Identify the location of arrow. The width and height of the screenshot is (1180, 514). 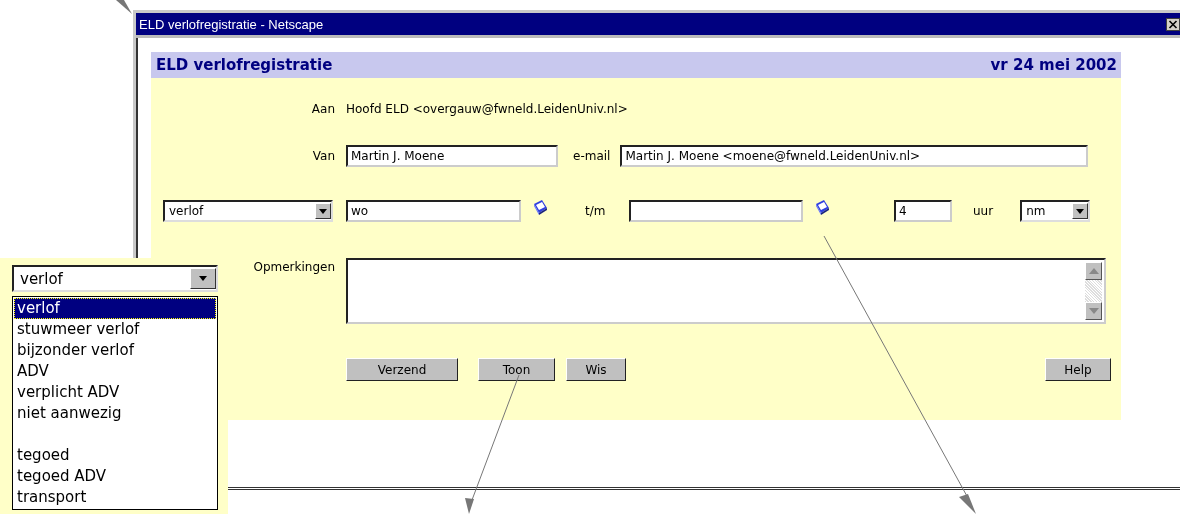
(124, 7).